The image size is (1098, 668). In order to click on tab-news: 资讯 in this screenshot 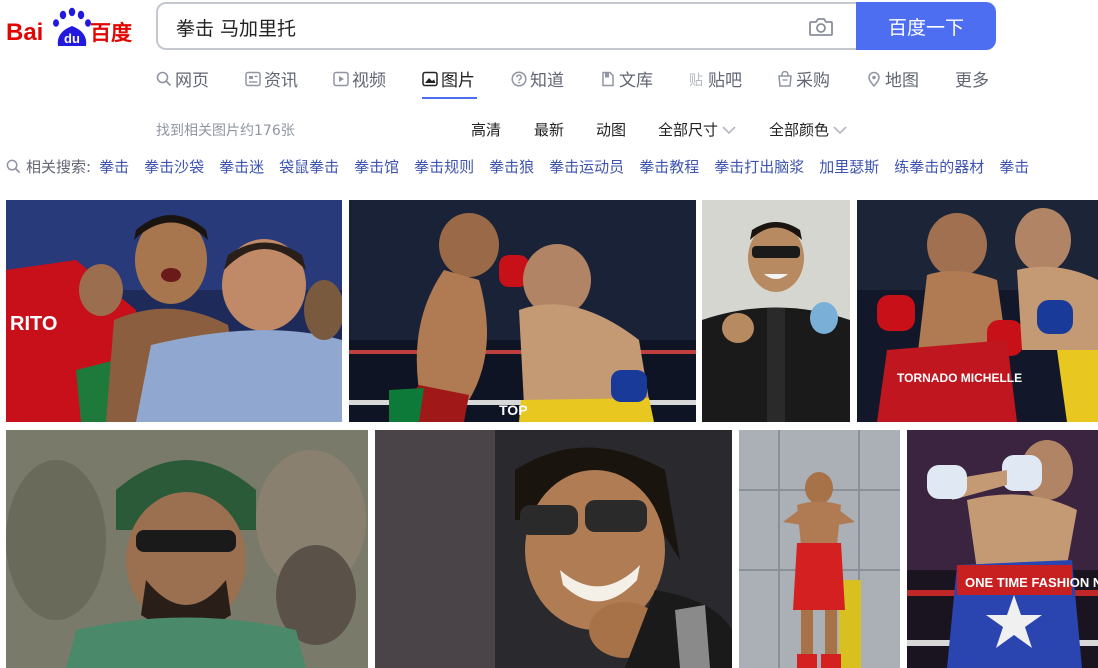, I will do `click(271, 78)`.